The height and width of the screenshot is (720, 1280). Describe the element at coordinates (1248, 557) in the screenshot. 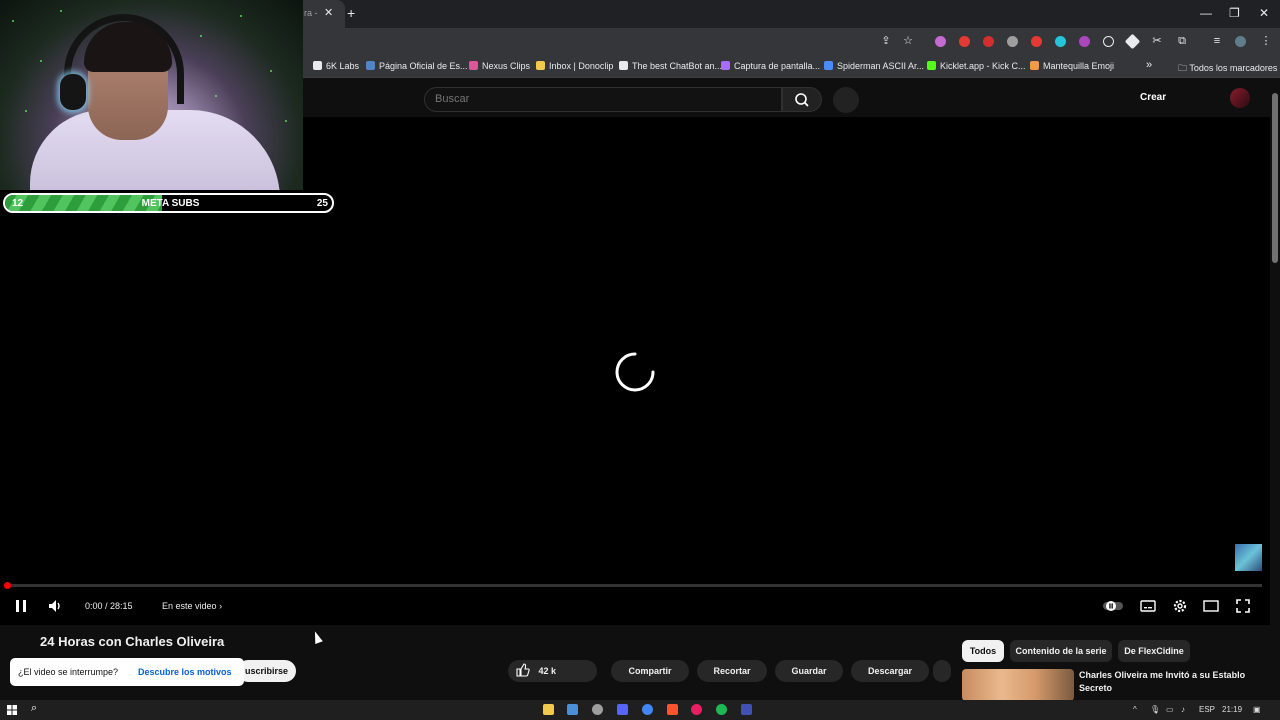

I see `channel-watermark` at that location.